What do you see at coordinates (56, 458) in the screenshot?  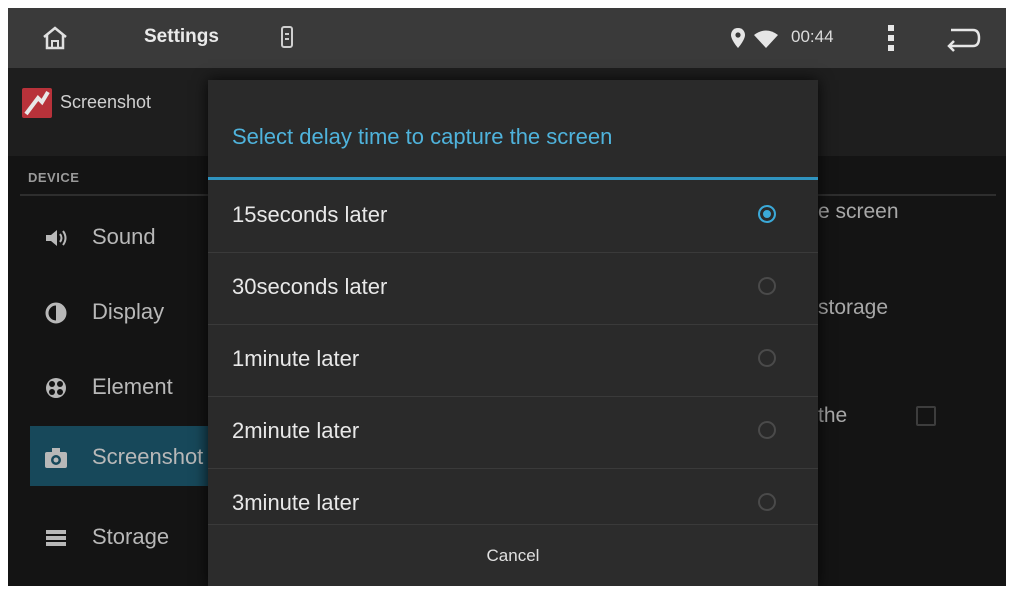 I see `camera-icon` at bounding box center [56, 458].